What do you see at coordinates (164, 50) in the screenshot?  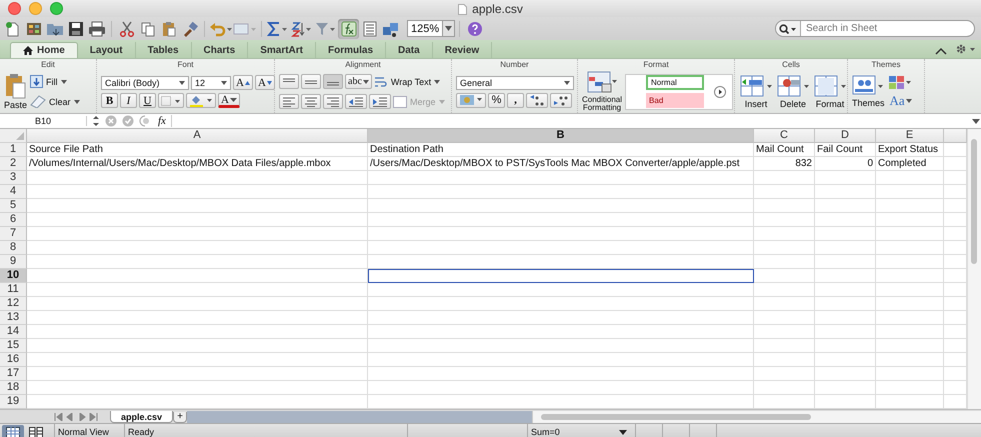 I see `ribbon-tab: Tables` at bounding box center [164, 50].